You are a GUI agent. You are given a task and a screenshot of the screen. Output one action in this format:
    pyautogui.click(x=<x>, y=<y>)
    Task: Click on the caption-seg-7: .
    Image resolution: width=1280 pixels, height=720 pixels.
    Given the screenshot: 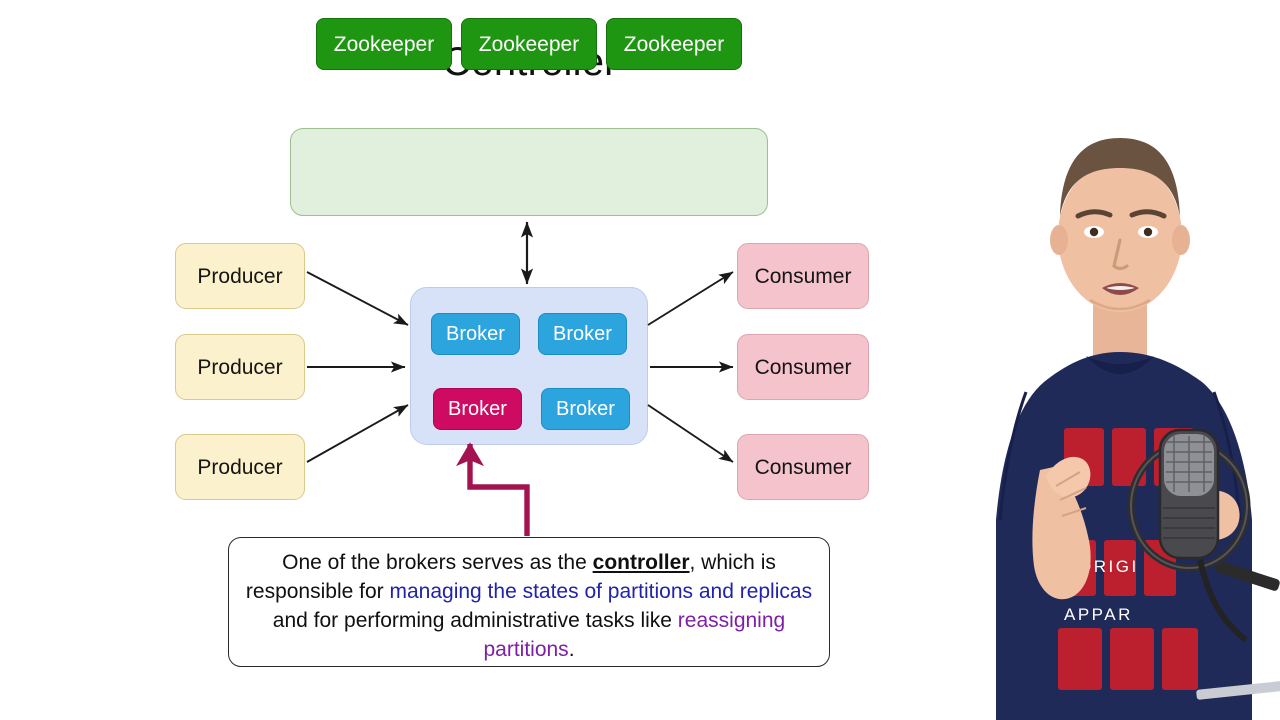 What is the action you would take?
    pyautogui.click(x=571, y=649)
    